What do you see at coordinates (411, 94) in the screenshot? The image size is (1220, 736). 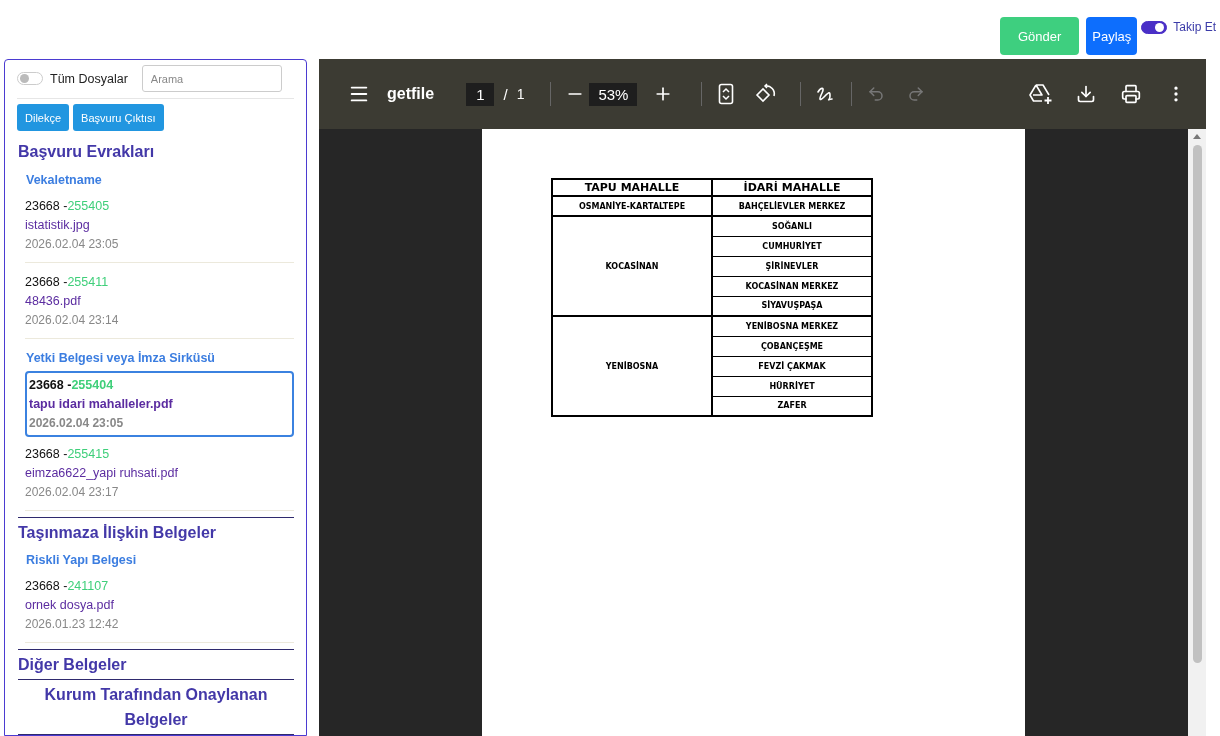 I see `document-title: getfile` at bounding box center [411, 94].